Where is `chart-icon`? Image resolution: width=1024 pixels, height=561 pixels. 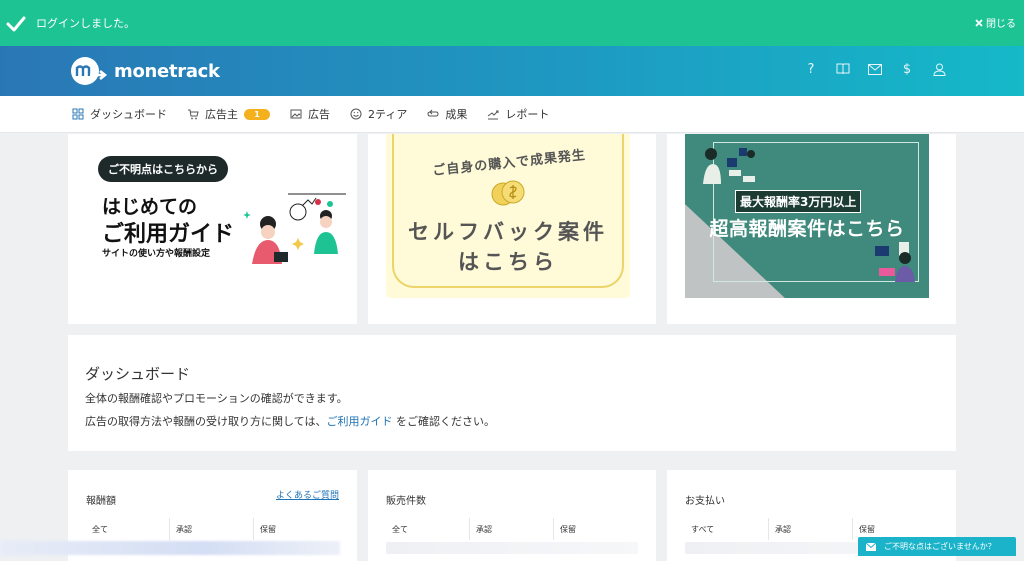
chart-icon is located at coordinates (493, 115).